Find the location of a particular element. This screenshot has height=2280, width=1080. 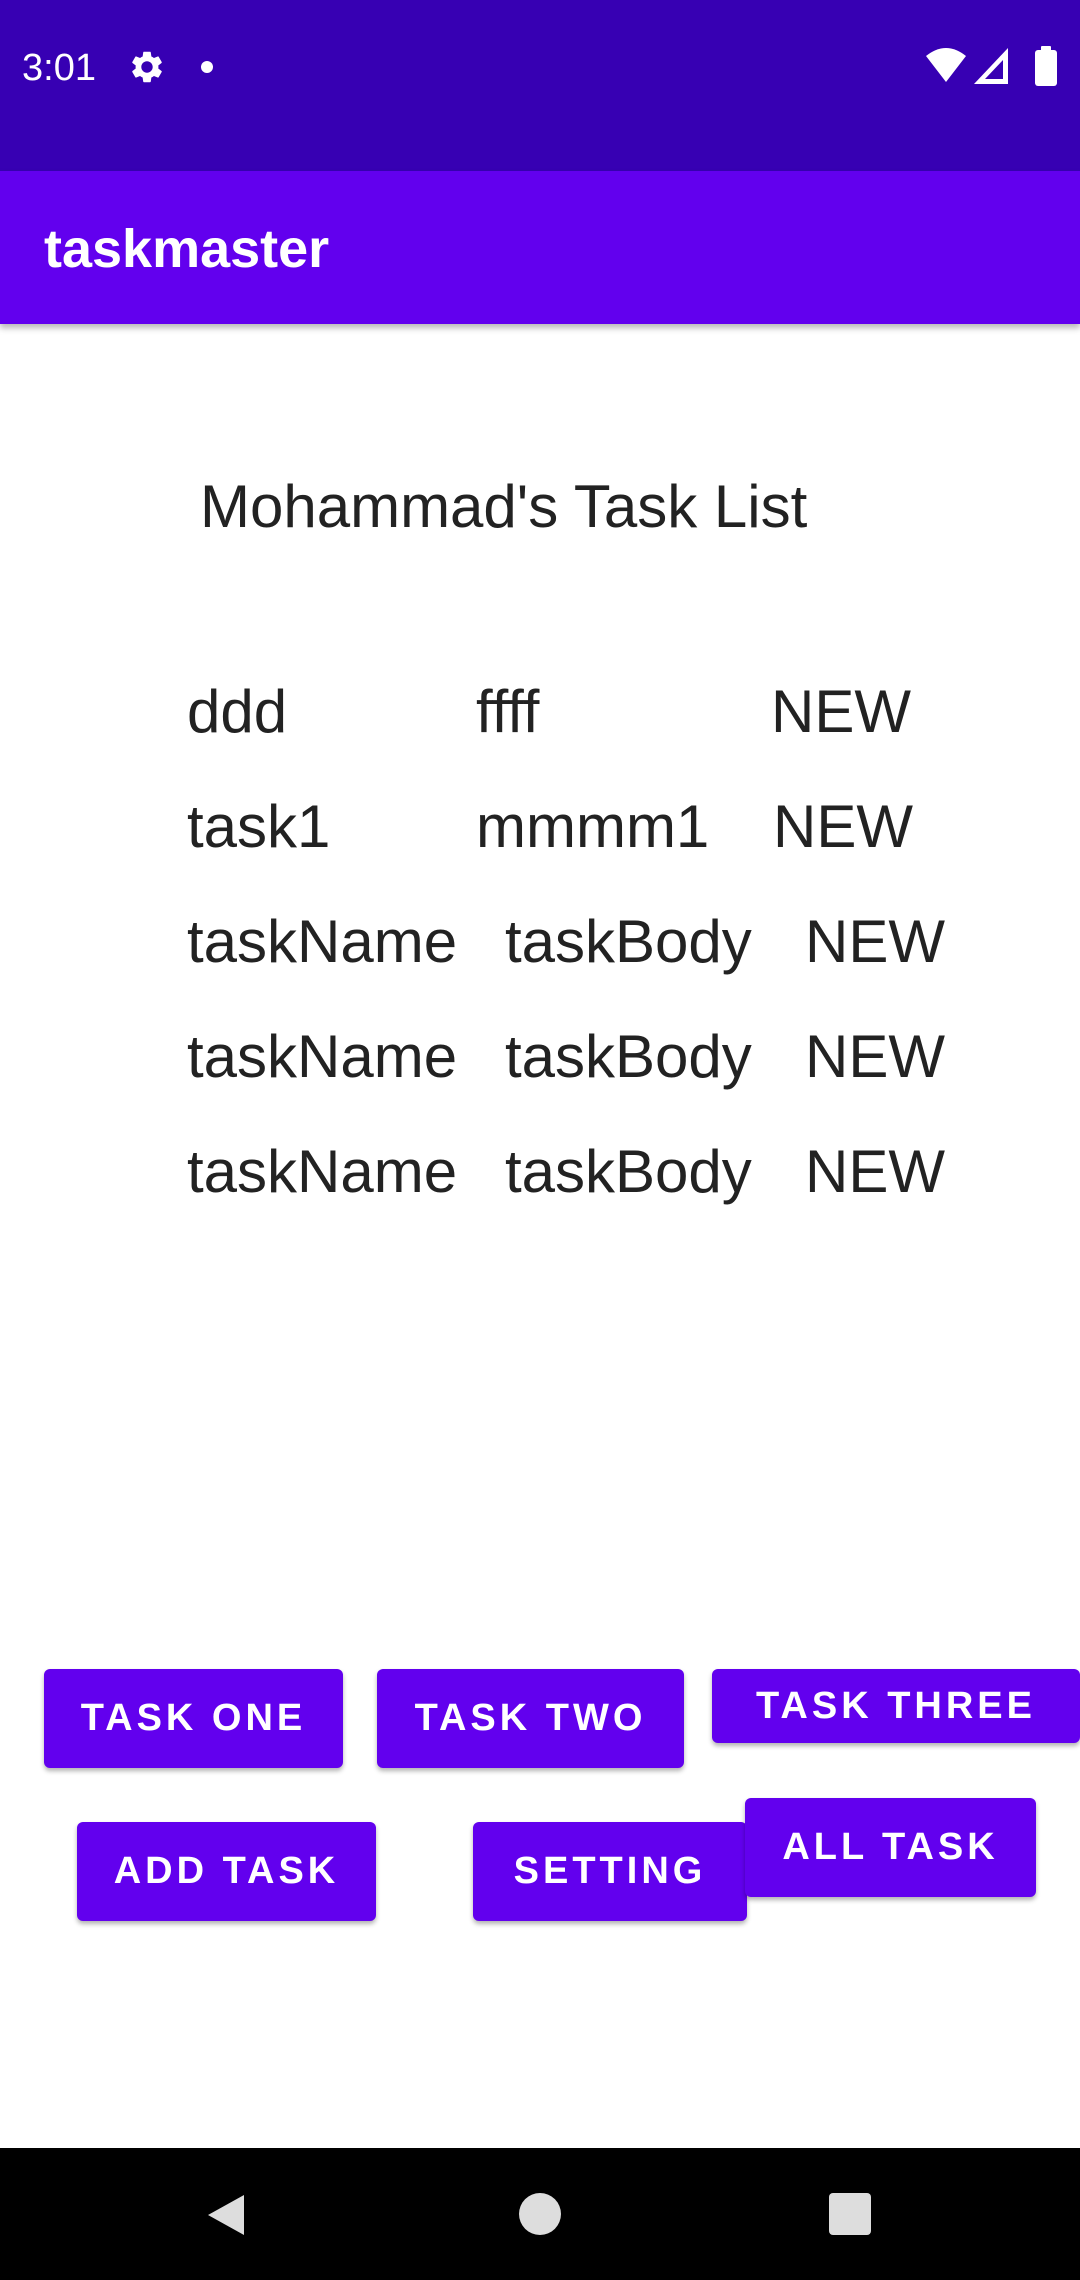

cellular-signal-icon is located at coordinates (991, 66).